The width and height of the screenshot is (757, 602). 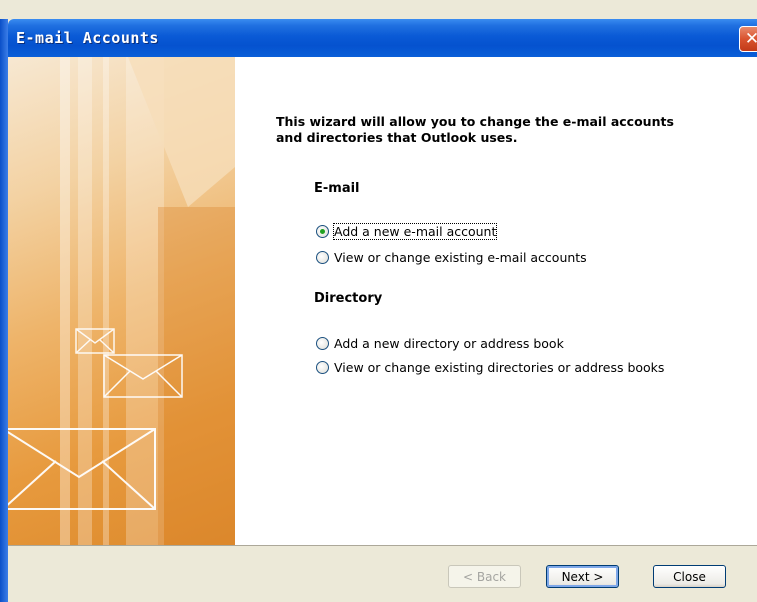 What do you see at coordinates (322, 343) in the screenshot?
I see `radio-add-directory` at bounding box center [322, 343].